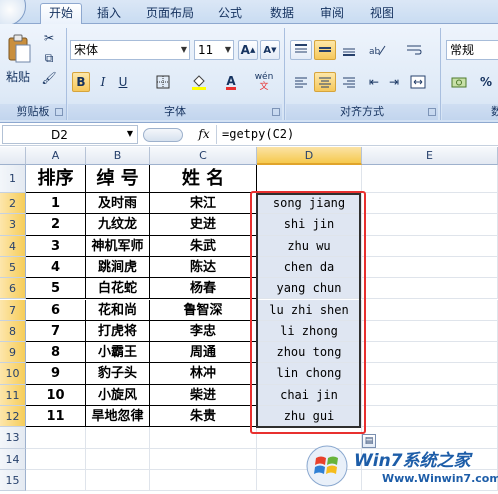 The width and height of the screenshot is (498, 494). What do you see at coordinates (118, 310) in the screenshot?
I see `nickname-cell: 花和尚` at bounding box center [118, 310].